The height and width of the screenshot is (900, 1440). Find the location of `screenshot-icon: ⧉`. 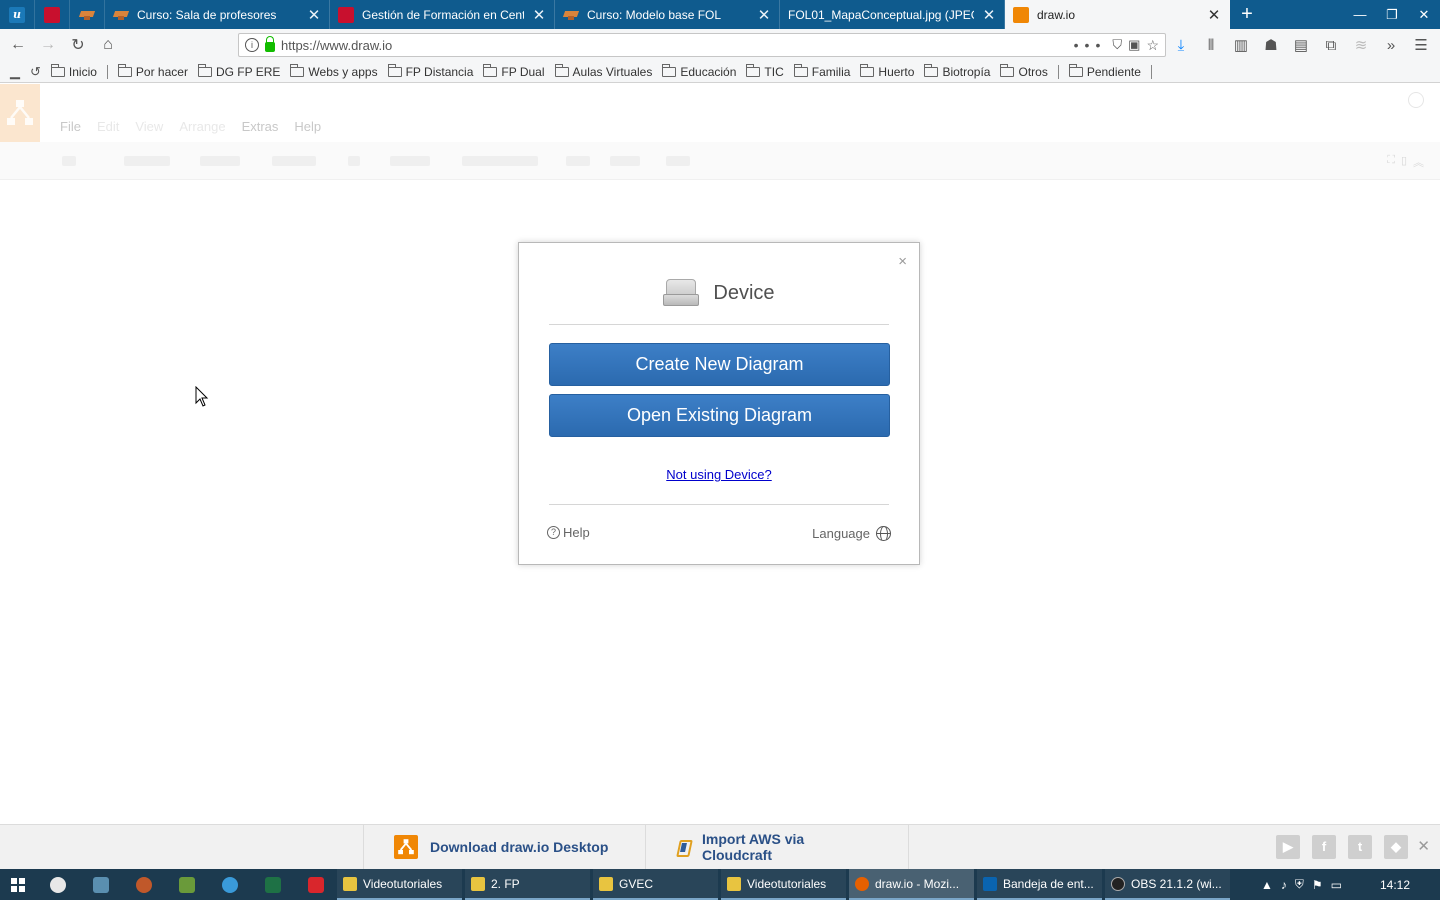

screenshot-icon: ⧉ is located at coordinates (1331, 45).